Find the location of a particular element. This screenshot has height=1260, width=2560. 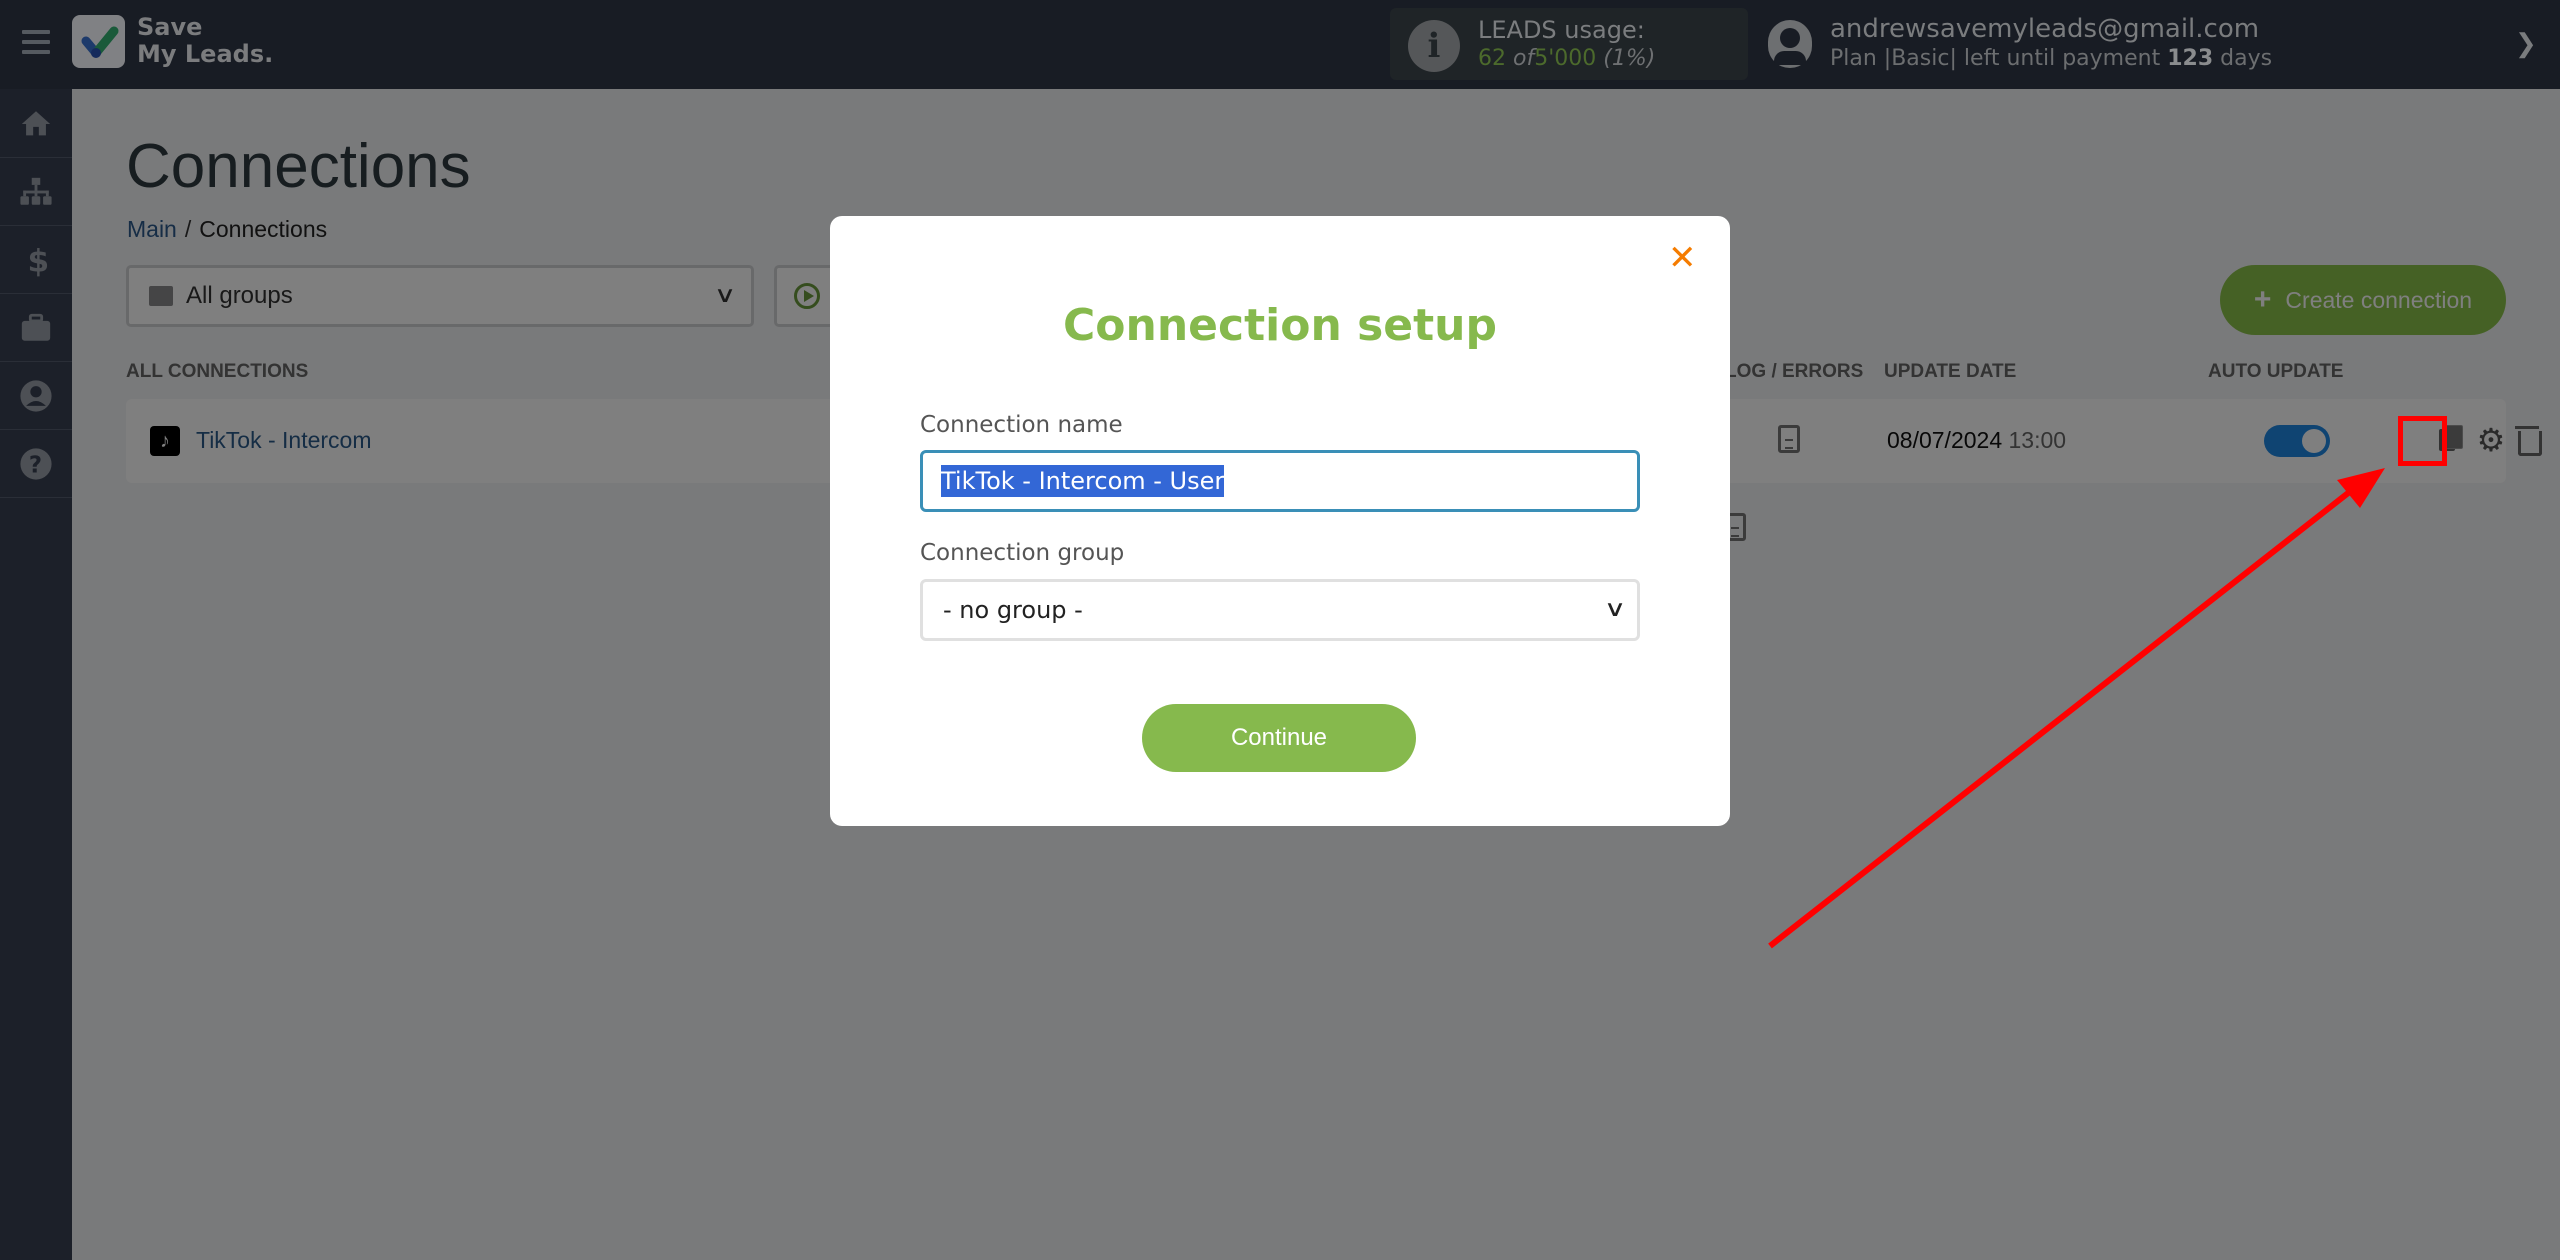

help-icon: ? is located at coordinates (36, 463).